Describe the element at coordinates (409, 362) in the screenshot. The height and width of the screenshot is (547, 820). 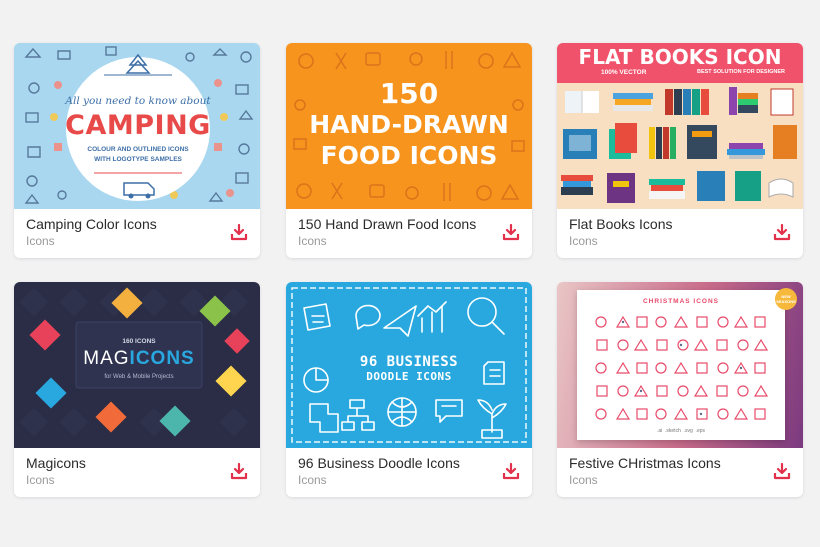
I see `doodle-line-1: 96 BUSINESS` at that location.